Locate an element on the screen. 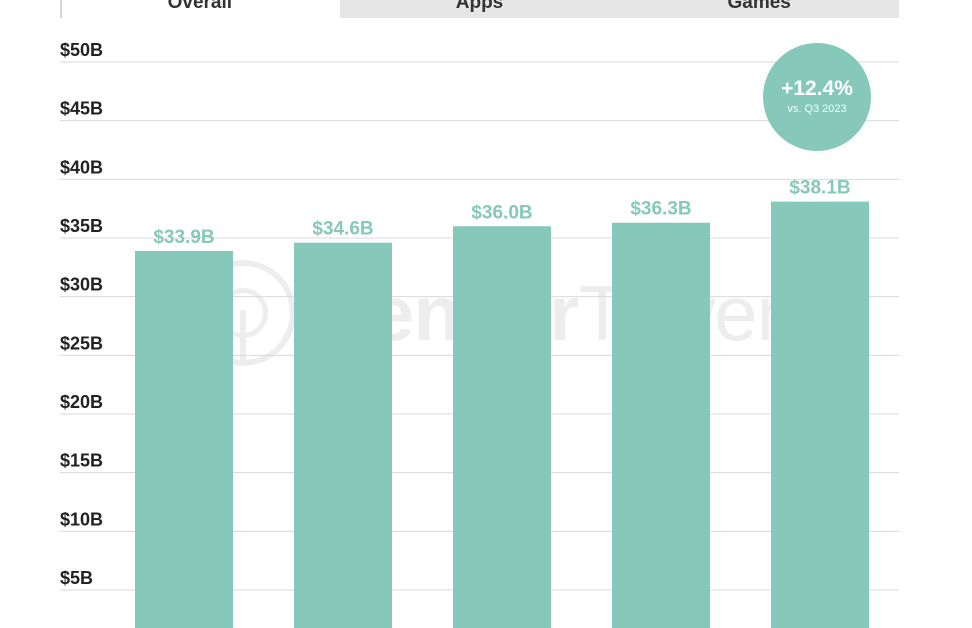 The width and height of the screenshot is (972, 628). y-tick-label: $35B is located at coordinates (81, 226).